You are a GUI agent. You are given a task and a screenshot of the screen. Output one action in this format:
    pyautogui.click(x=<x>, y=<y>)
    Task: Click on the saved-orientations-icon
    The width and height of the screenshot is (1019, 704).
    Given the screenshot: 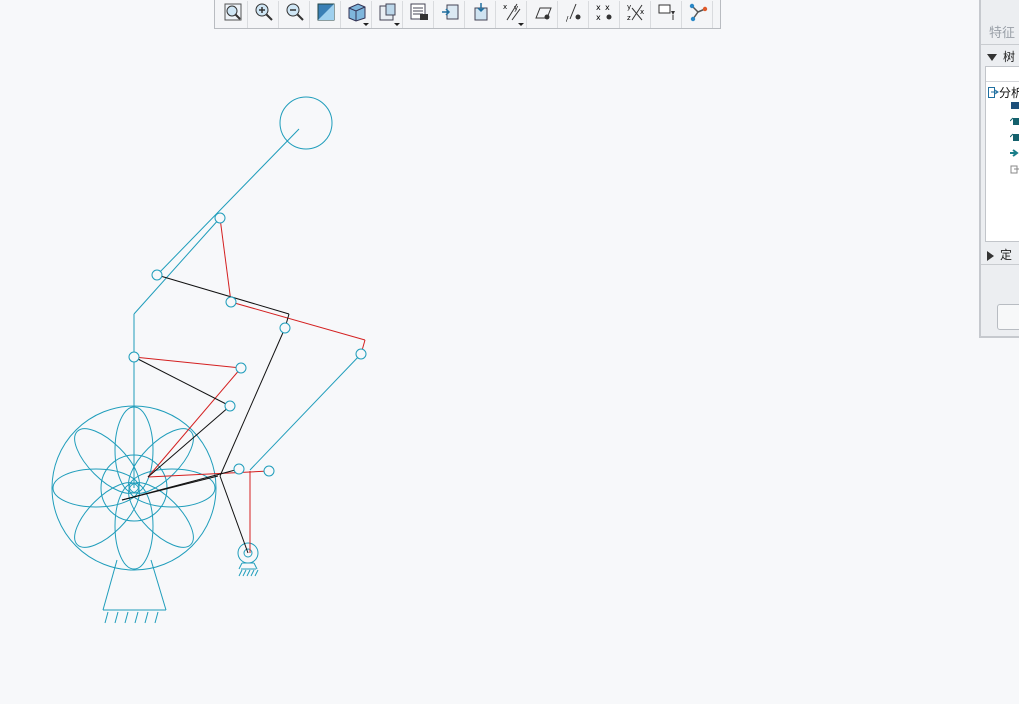 What is the action you would take?
    pyautogui.click(x=388, y=14)
    